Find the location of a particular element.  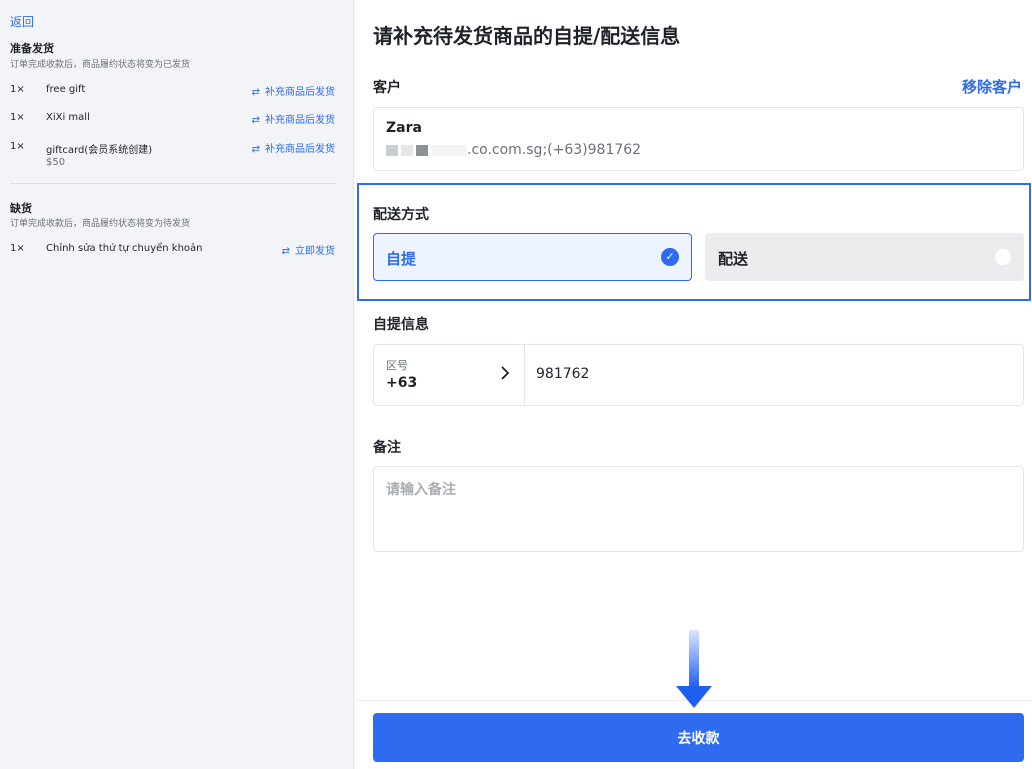

ship-now-label: 立即发货 is located at coordinates (315, 251).